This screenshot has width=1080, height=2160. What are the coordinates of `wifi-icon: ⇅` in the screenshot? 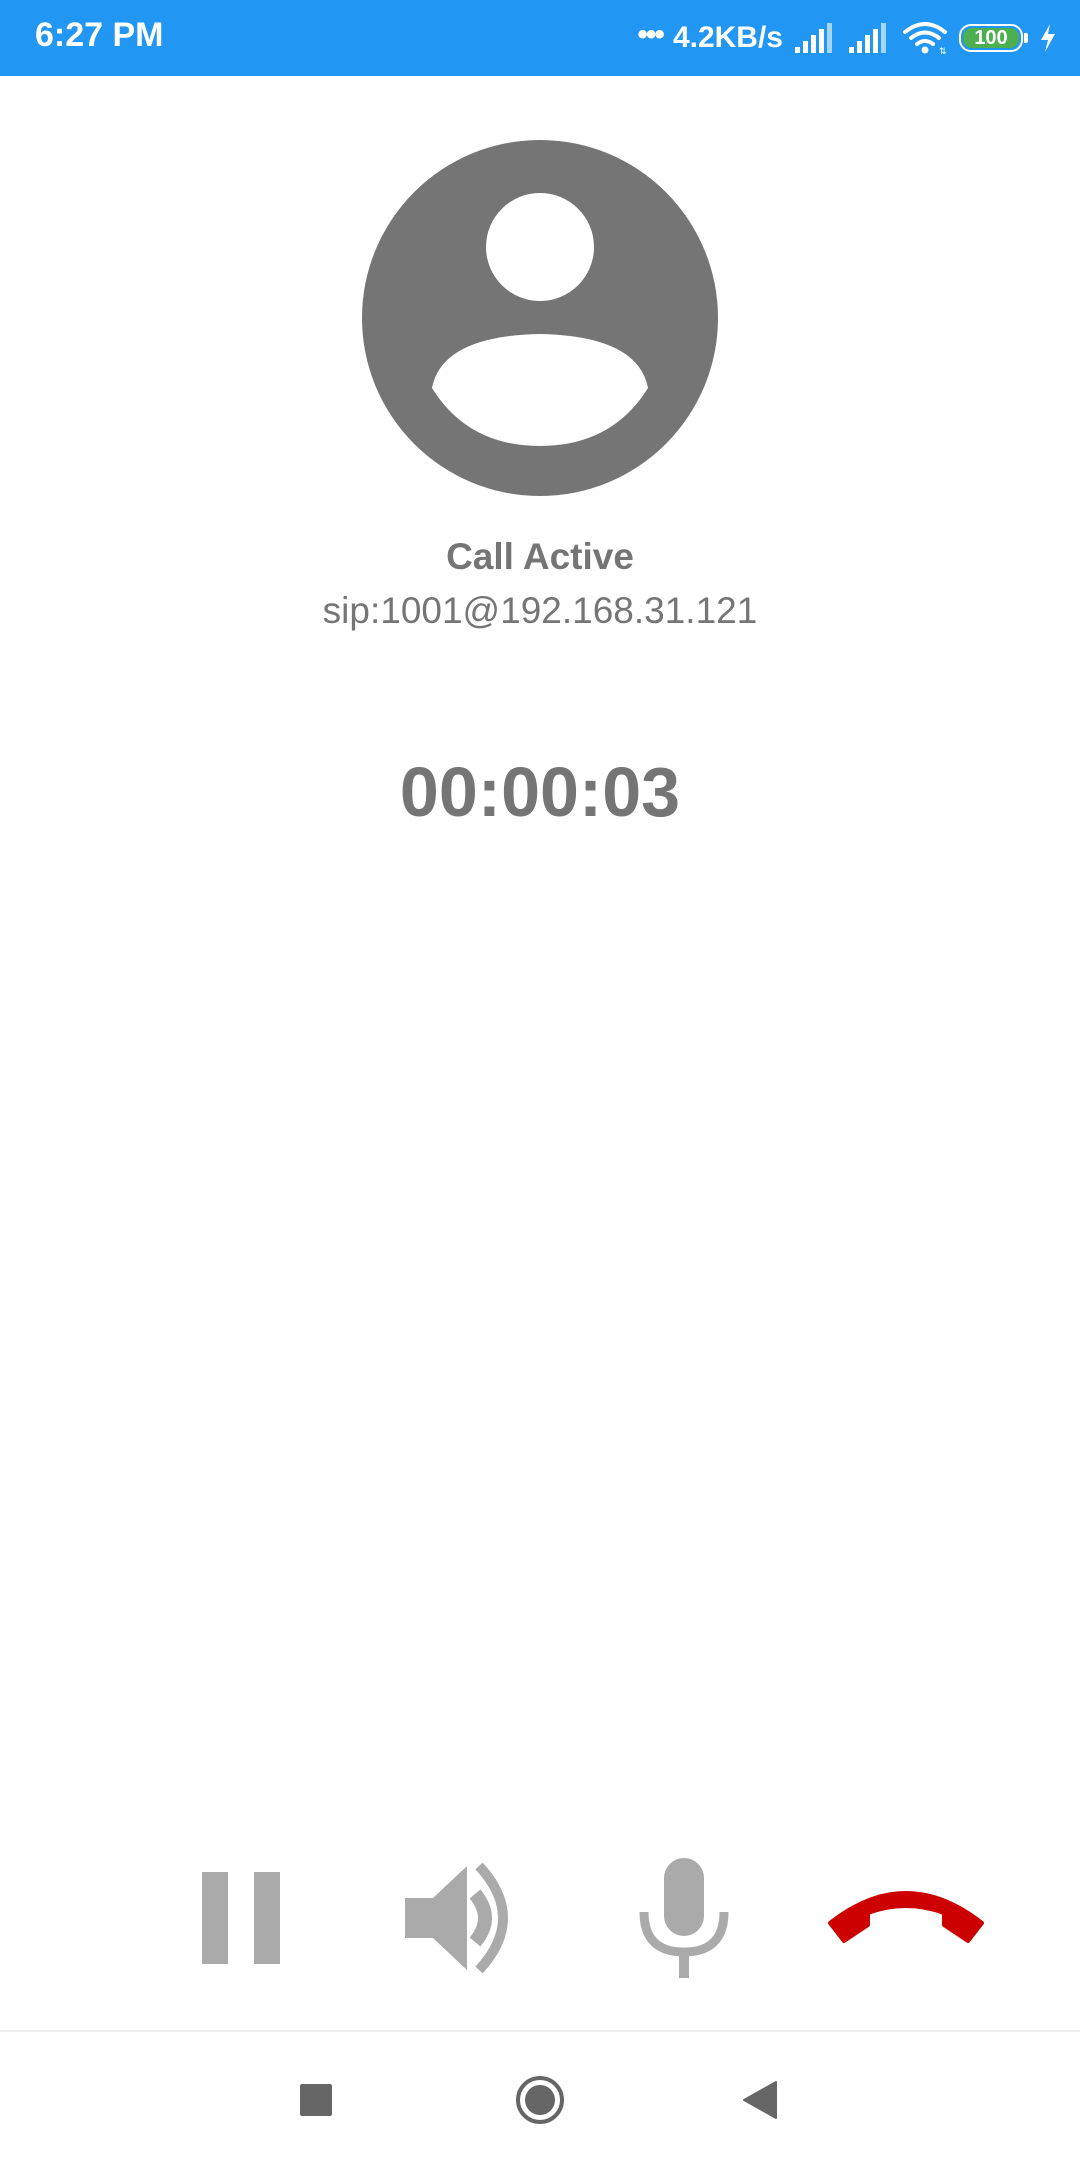 It's located at (925, 38).